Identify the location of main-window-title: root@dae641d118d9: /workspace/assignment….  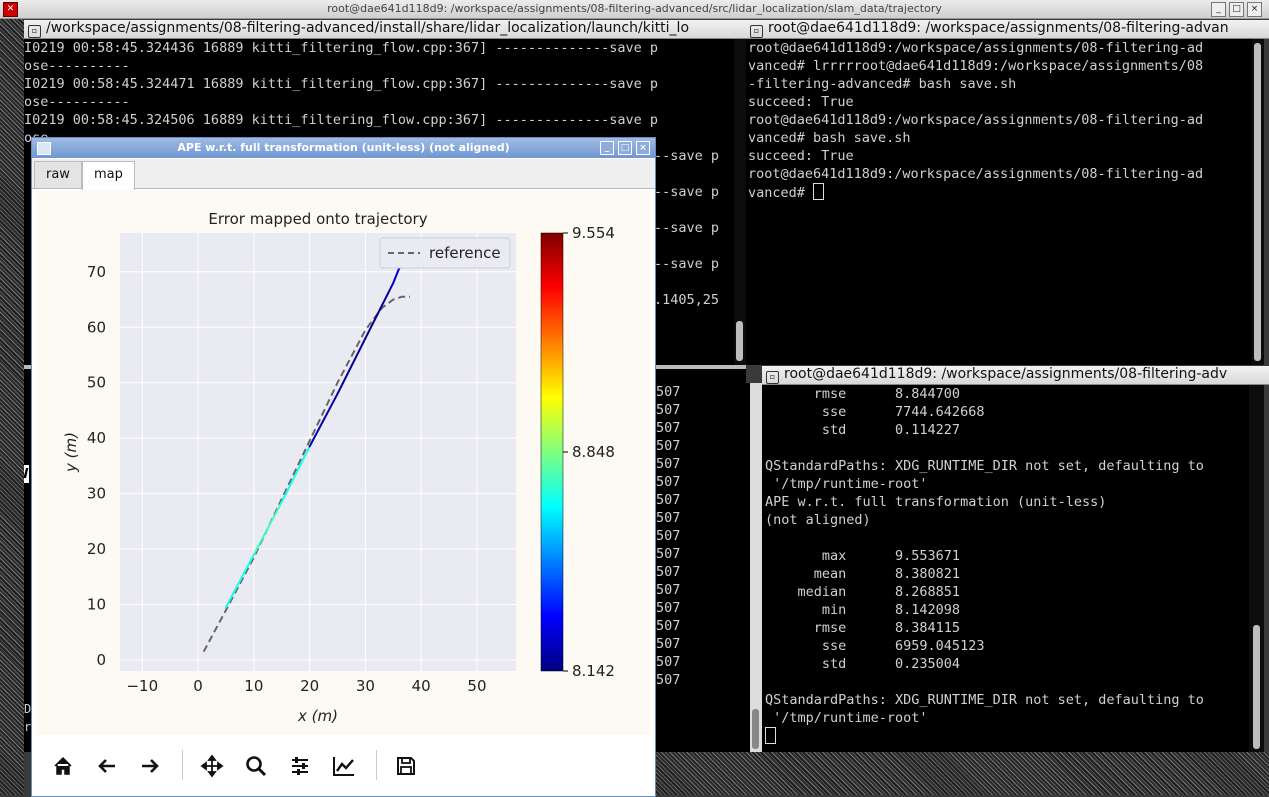
(634, 8).